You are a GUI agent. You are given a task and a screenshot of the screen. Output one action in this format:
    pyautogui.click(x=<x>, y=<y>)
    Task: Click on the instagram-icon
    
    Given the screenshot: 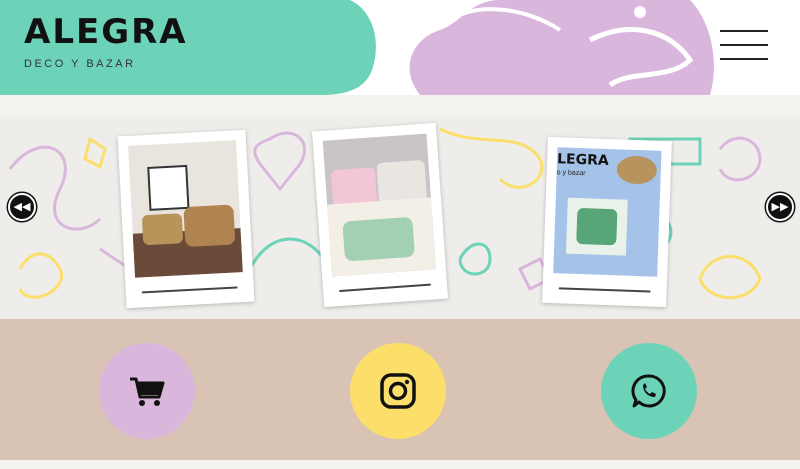 What is the action you would take?
    pyautogui.click(x=398, y=391)
    